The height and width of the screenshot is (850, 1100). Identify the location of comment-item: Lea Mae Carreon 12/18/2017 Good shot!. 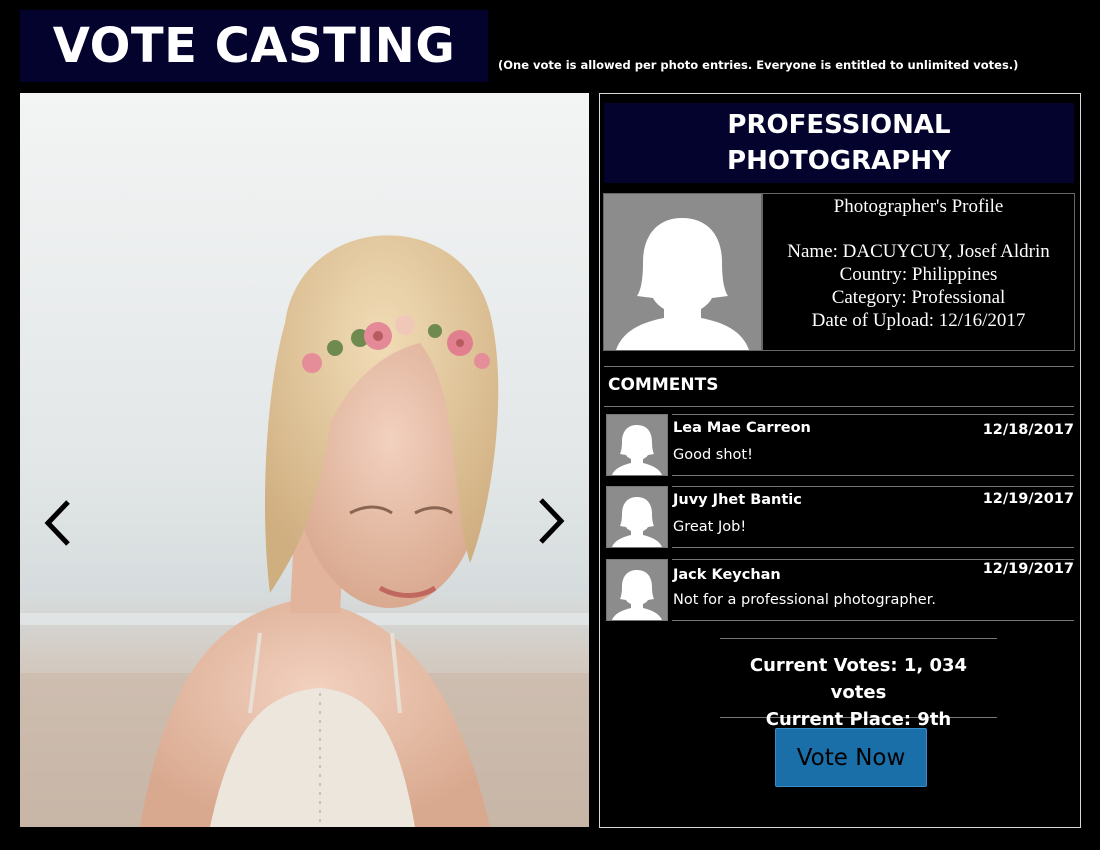
(840, 445).